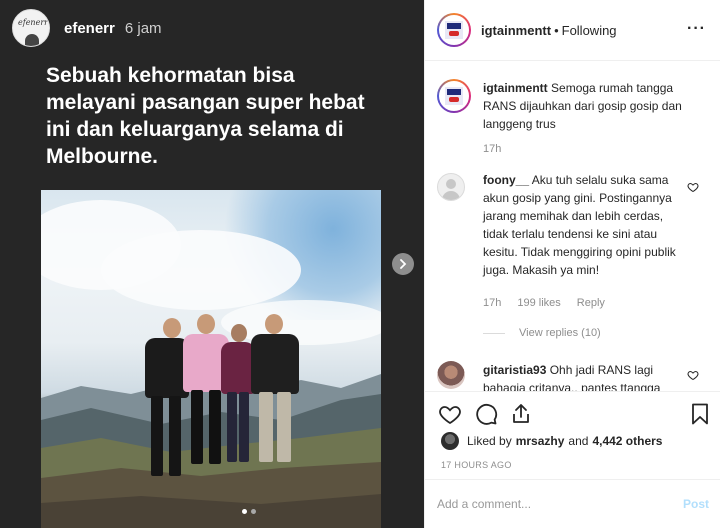  Describe the element at coordinates (253, 511) in the screenshot. I see `carousel-dot` at that location.